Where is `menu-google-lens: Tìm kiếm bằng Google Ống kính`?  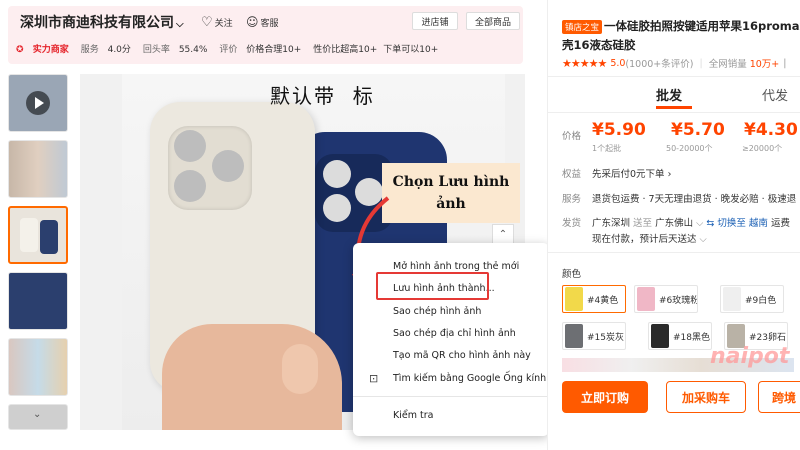
menu-google-lens: Tìm kiếm bằng Google Ống kính is located at coordinates (469, 378).